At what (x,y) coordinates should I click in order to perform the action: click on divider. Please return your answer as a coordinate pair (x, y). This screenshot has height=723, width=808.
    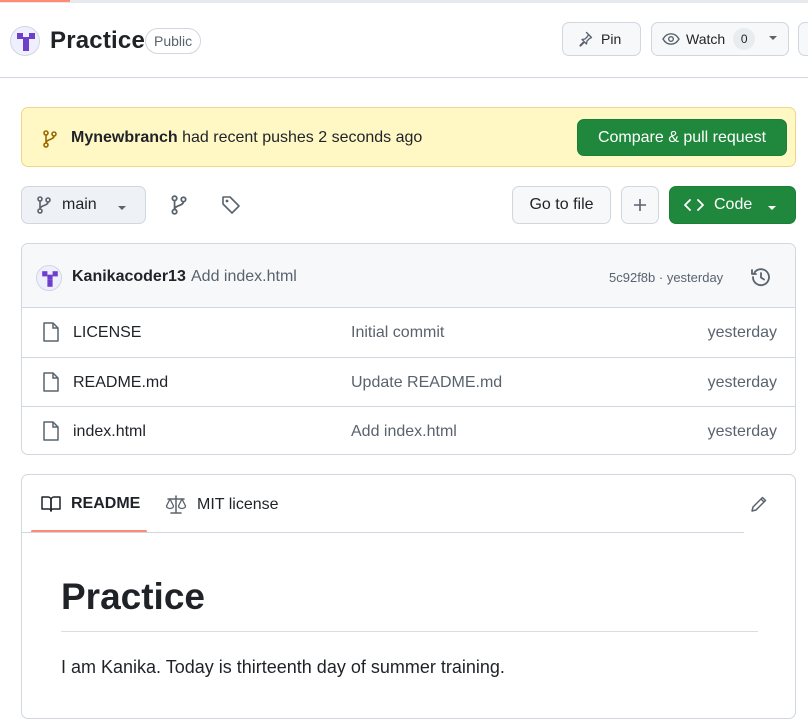
    Looking at the image, I should click on (409, 631).